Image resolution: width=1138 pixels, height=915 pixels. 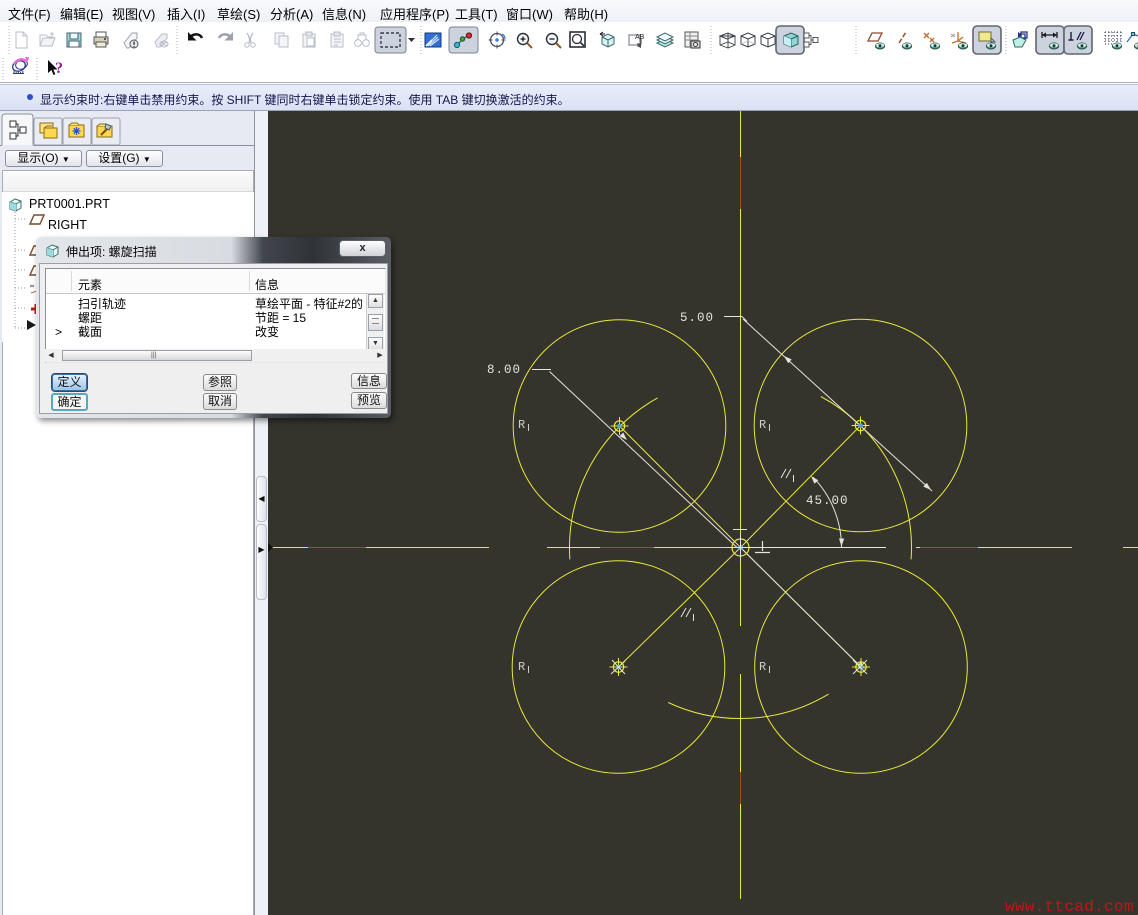 What do you see at coordinates (69, 204) in the screenshot?
I see `svg-text: PRT0001.PRT` at bounding box center [69, 204].